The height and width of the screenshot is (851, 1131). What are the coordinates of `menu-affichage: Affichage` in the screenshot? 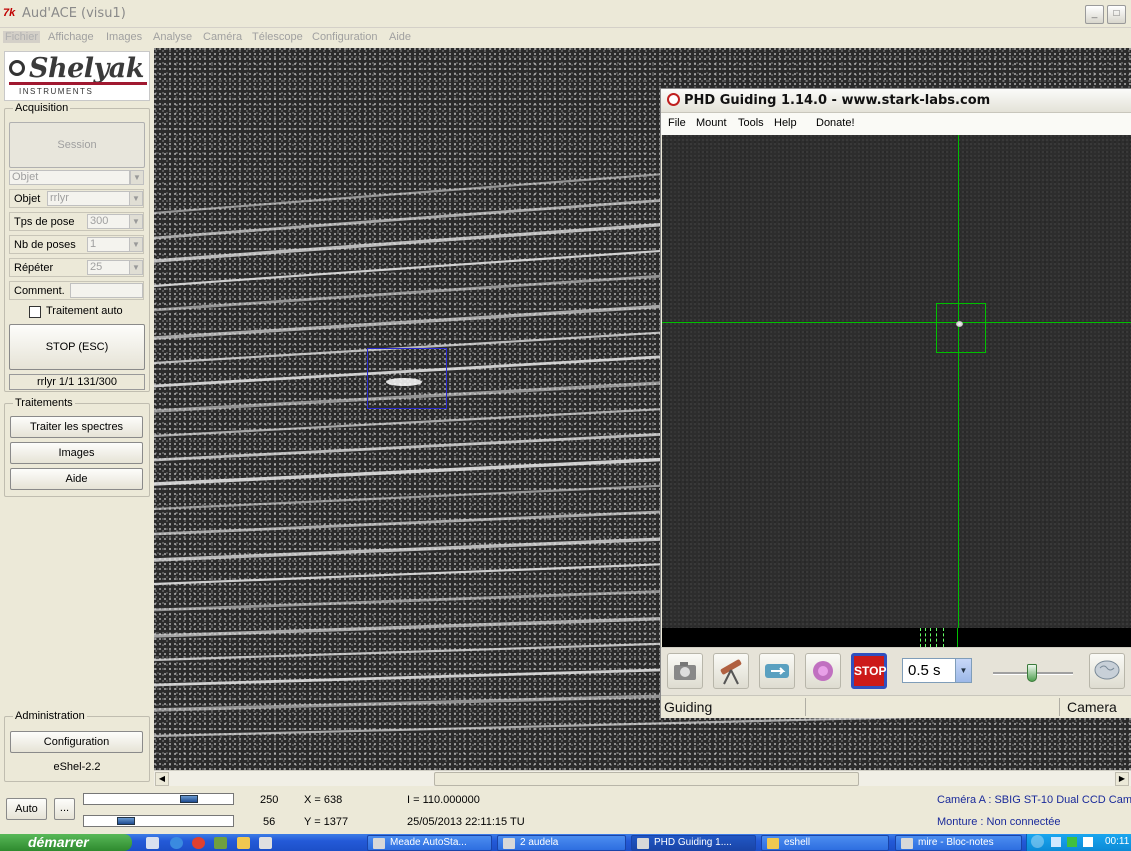 It's located at (71, 37).